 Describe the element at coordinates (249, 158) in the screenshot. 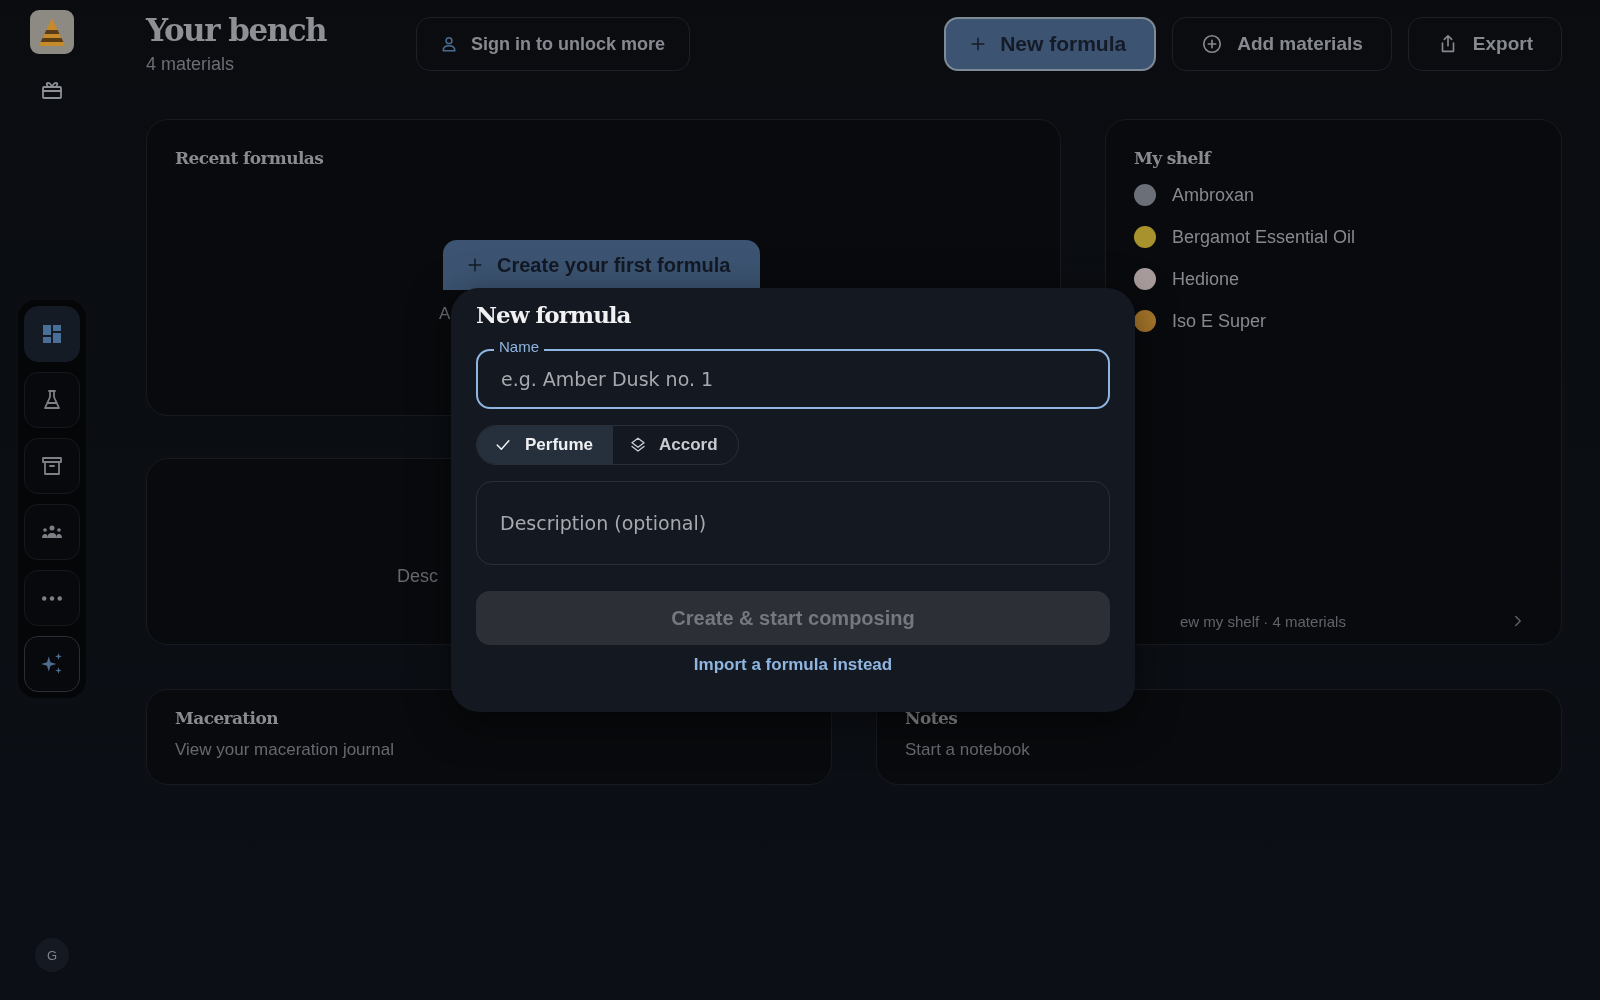

I see `card-title: Recent formulas` at that location.